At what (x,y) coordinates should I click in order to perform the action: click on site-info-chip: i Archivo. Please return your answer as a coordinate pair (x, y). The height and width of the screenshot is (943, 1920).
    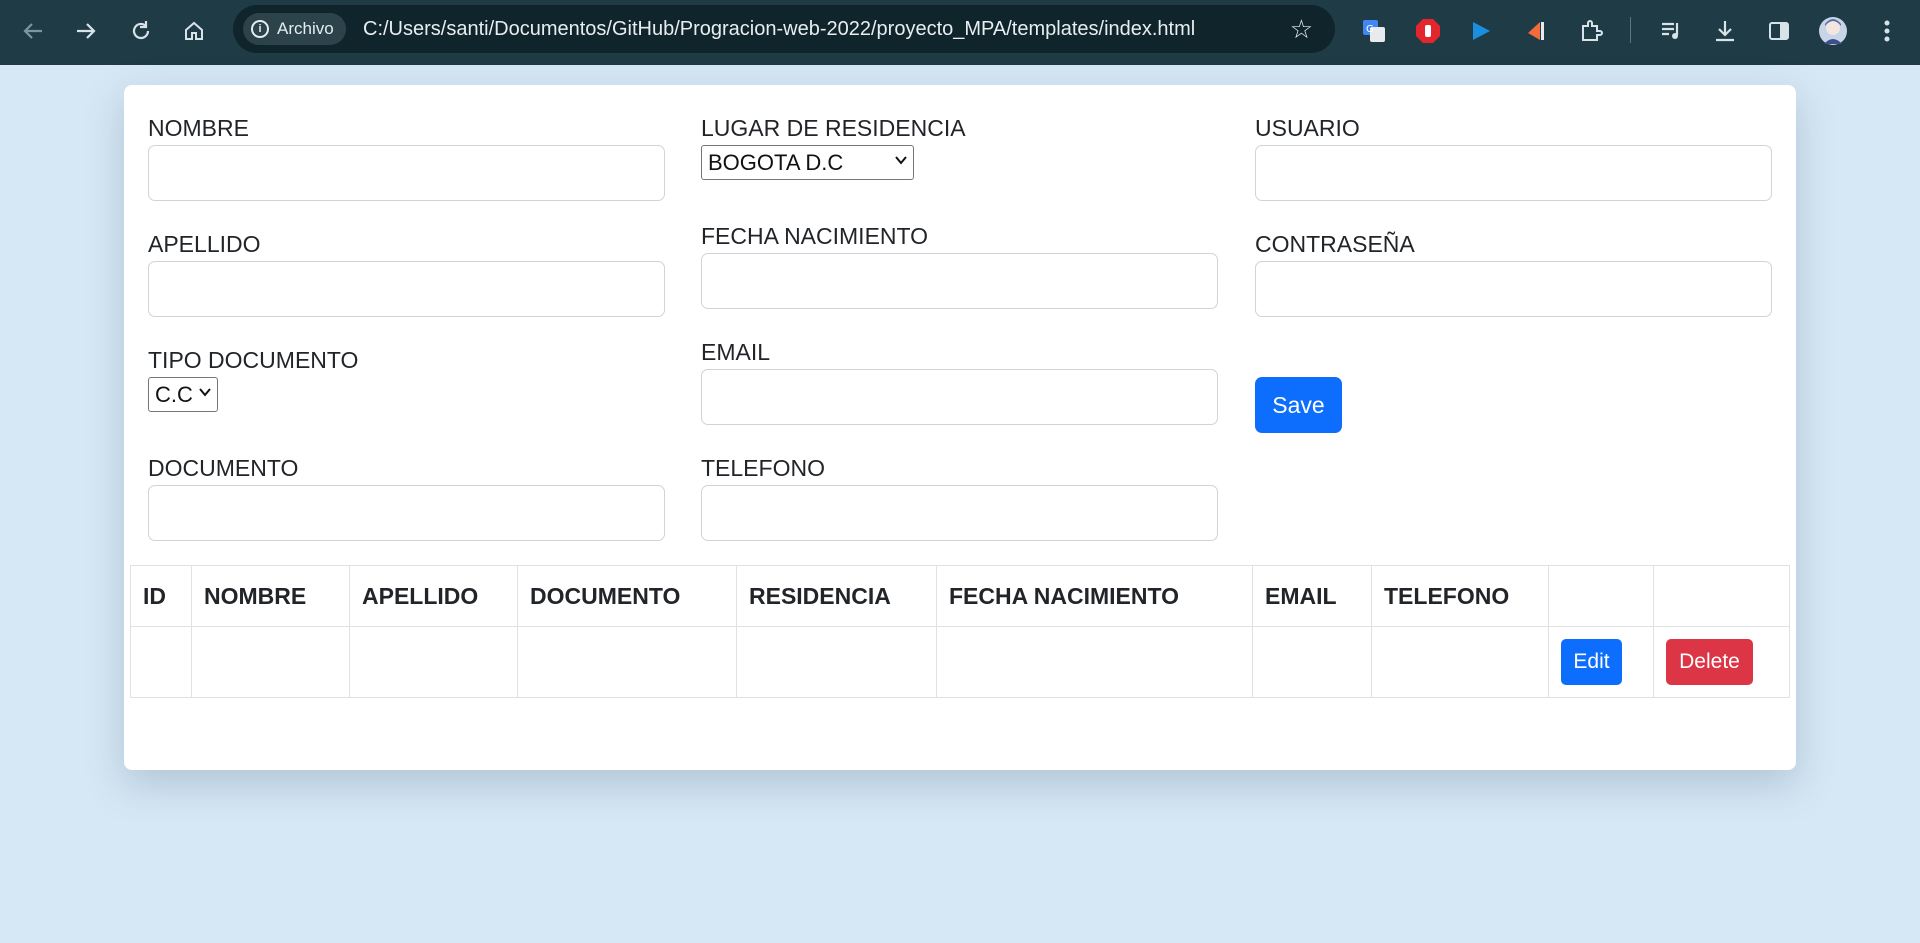
    Looking at the image, I should click on (294, 29).